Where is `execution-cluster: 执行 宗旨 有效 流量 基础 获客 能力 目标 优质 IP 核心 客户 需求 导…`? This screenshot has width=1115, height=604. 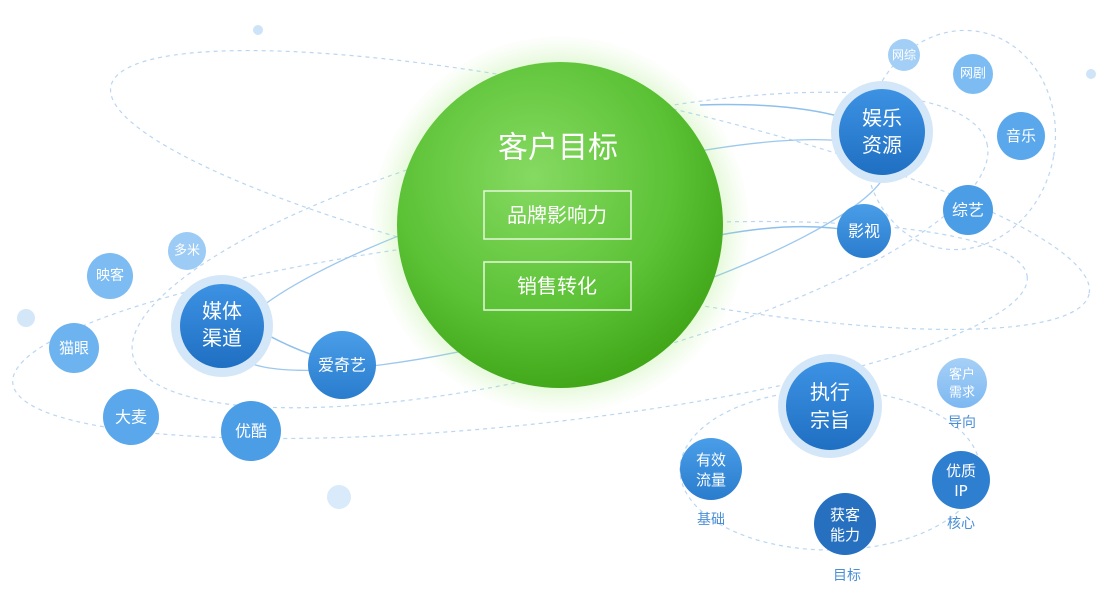 execution-cluster: 执行 宗旨 有效 流量 基础 获客 能力 目标 优质 IP 核心 客户 需求 导… is located at coordinates (835, 469).